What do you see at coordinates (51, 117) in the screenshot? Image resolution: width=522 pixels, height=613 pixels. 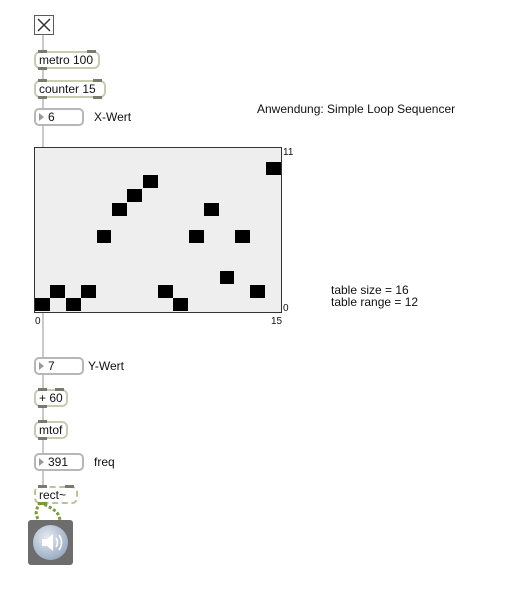 I see `x-value: 6` at bounding box center [51, 117].